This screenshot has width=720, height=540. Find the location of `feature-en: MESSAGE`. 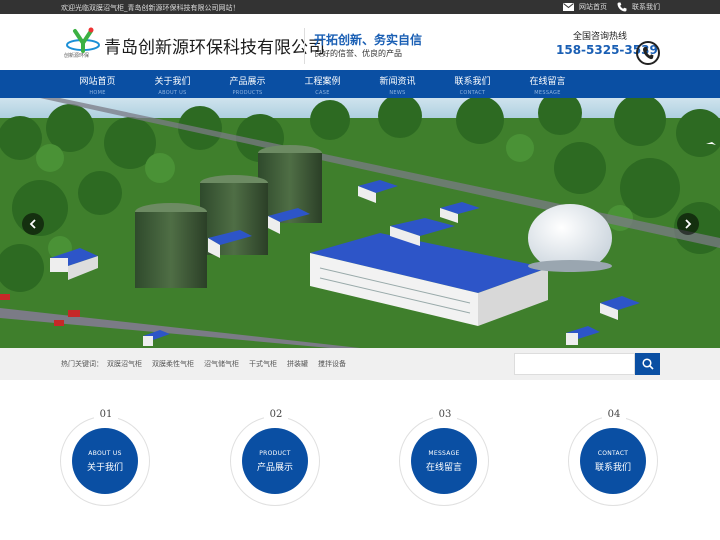

feature-en: MESSAGE is located at coordinates (444, 453).